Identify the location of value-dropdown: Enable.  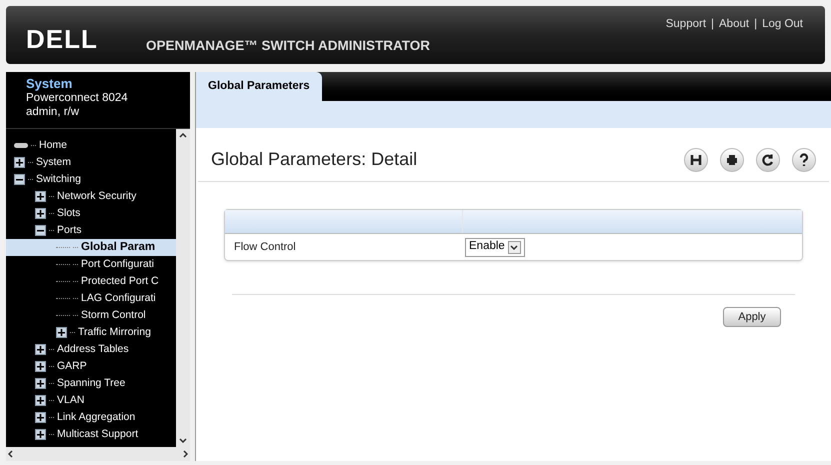
(495, 247).